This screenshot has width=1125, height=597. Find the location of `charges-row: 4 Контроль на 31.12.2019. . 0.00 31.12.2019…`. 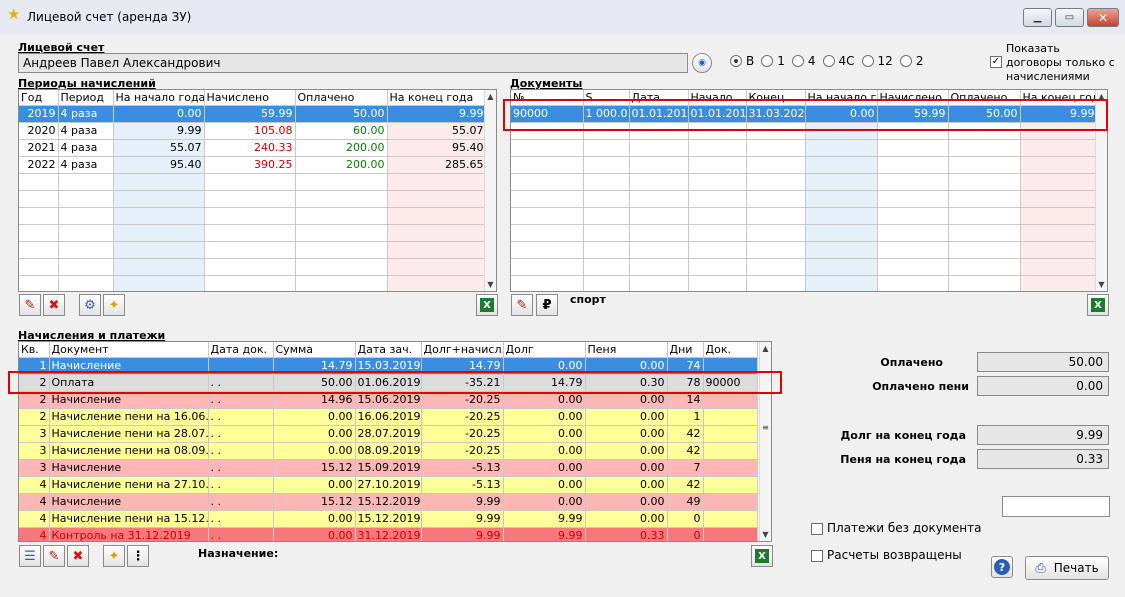

charges-row: 4 Контроль на 31.12.2019. . 0.00 31.12.2019… is located at coordinates (388, 534).